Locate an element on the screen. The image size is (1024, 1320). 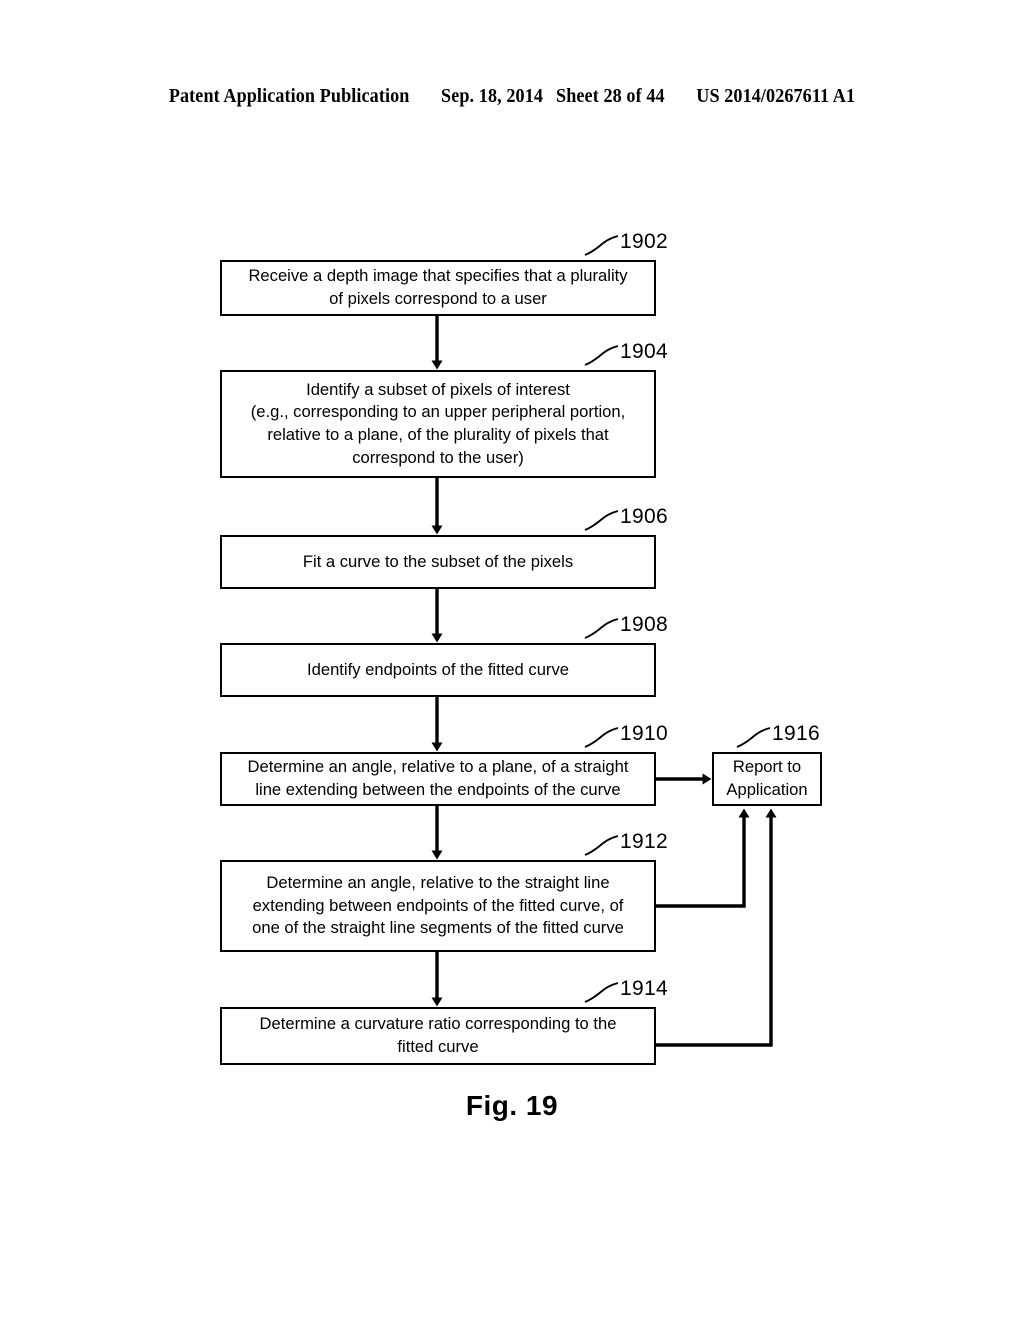
process-box-1916-label: Report to Application is located at coordinates (767, 778).